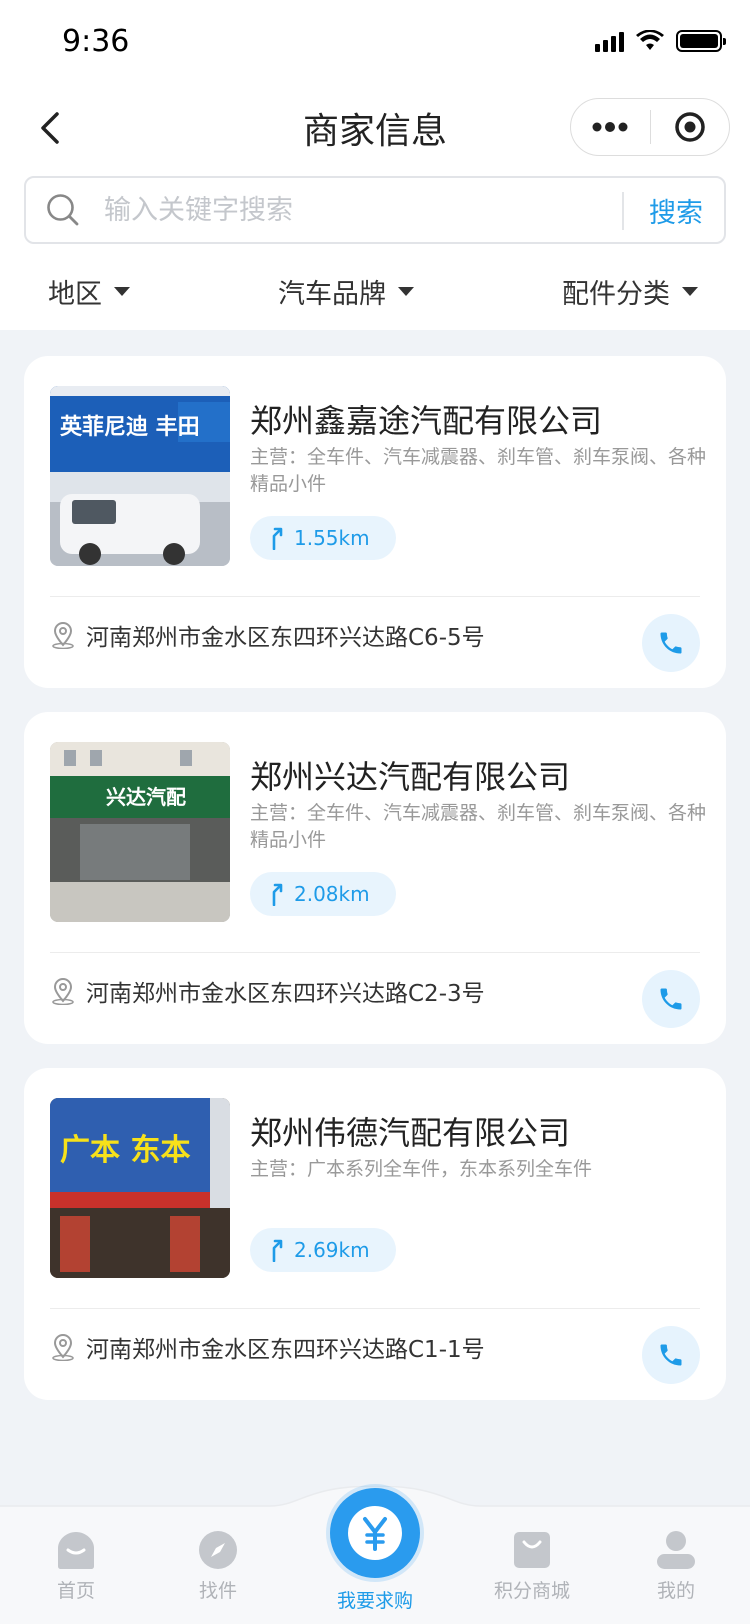  Describe the element at coordinates (285, 638) in the screenshot. I see `merchant-address: 河南郑州市金水区东四环兴达路C6-5号` at that location.